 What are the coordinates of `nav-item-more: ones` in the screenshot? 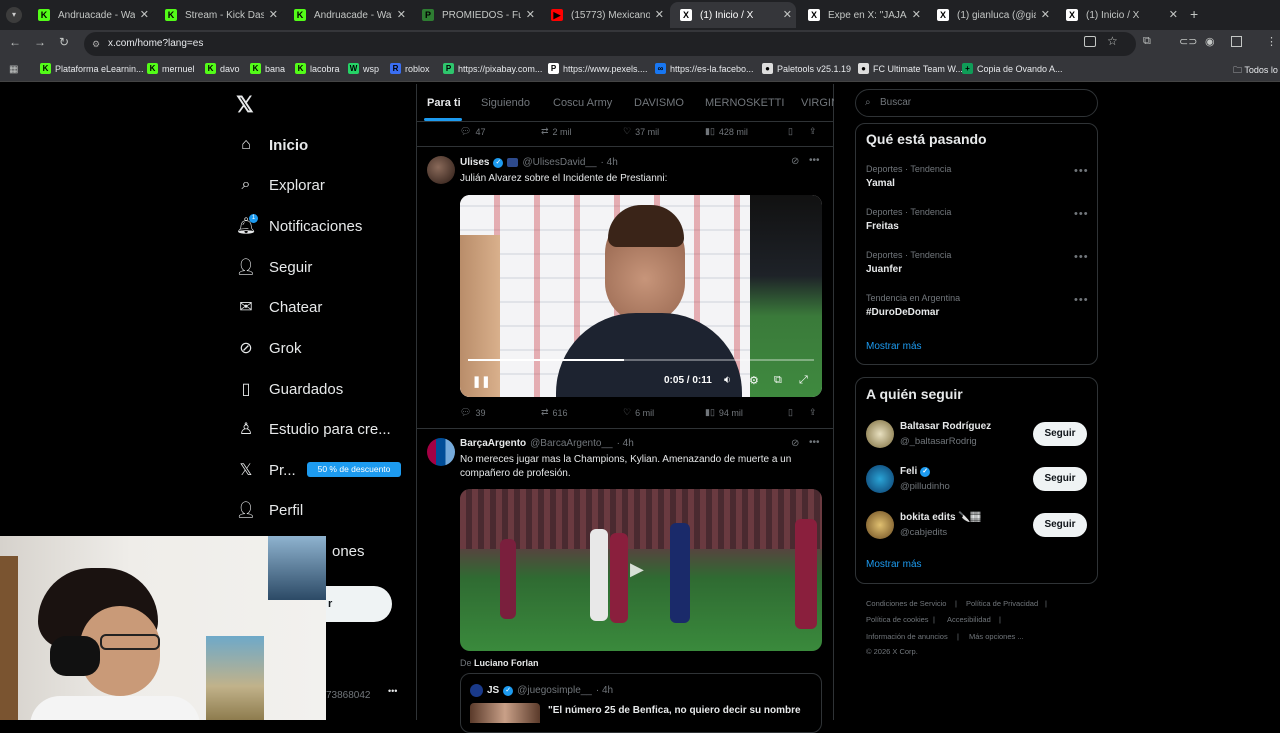 It's located at (348, 551).